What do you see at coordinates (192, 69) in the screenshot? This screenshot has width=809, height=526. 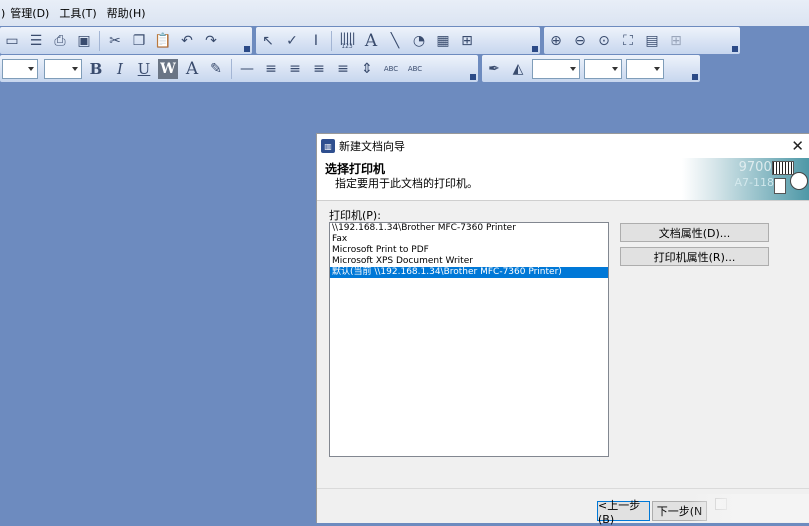 I see `font-color-button: A` at bounding box center [192, 69].